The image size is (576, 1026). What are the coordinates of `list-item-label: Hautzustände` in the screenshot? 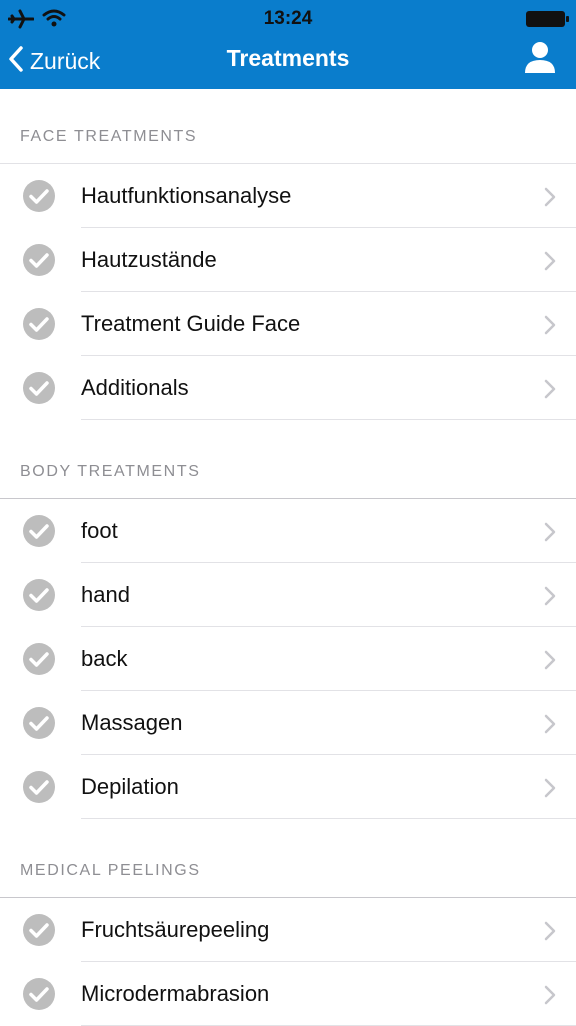 It's located at (149, 259).